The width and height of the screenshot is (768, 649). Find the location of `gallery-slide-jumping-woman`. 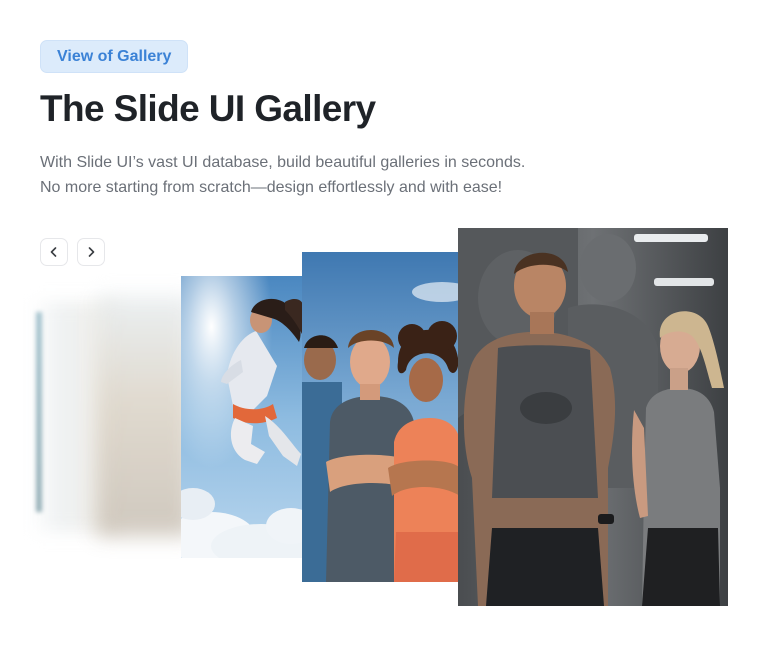

gallery-slide-jumping-woman is located at coordinates (242, 417).